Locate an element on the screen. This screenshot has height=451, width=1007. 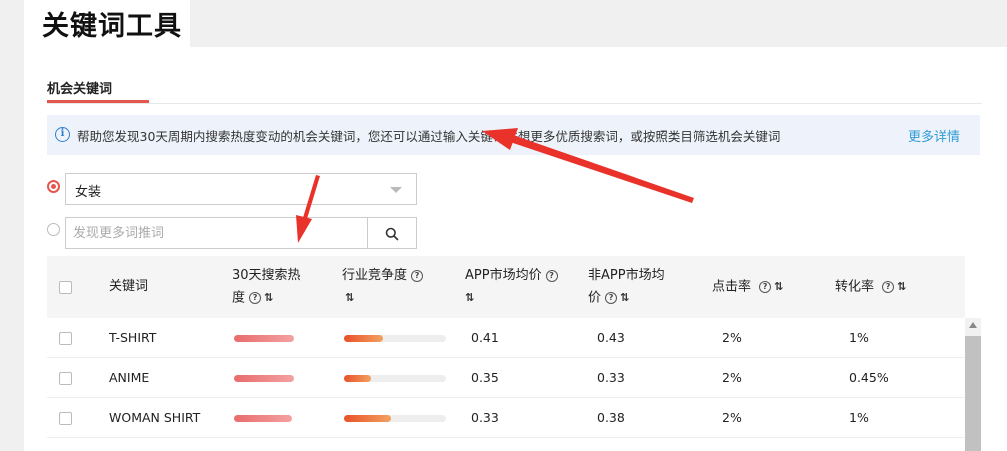
nonapp-price-cell: 0.43 is located at coordinates (611, 337).